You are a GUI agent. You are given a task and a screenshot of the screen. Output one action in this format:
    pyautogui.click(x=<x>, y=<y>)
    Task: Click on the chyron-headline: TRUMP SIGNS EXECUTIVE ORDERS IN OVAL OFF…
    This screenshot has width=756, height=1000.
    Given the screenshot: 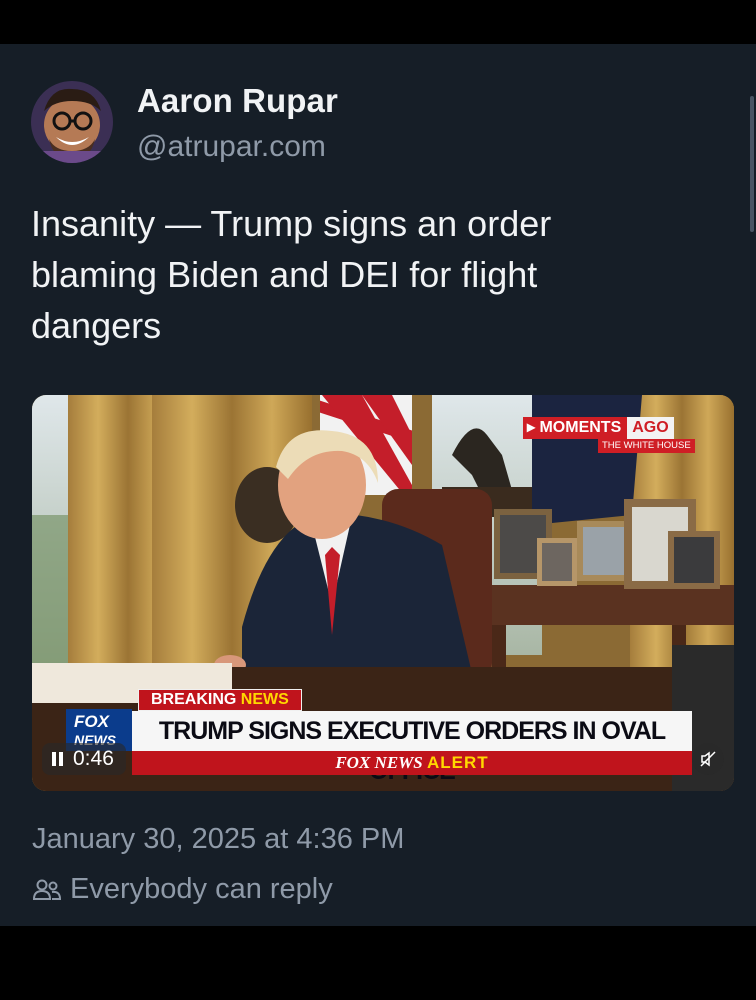 What is the action you would take?
    pyautogui.click(x=412, y=748)
    